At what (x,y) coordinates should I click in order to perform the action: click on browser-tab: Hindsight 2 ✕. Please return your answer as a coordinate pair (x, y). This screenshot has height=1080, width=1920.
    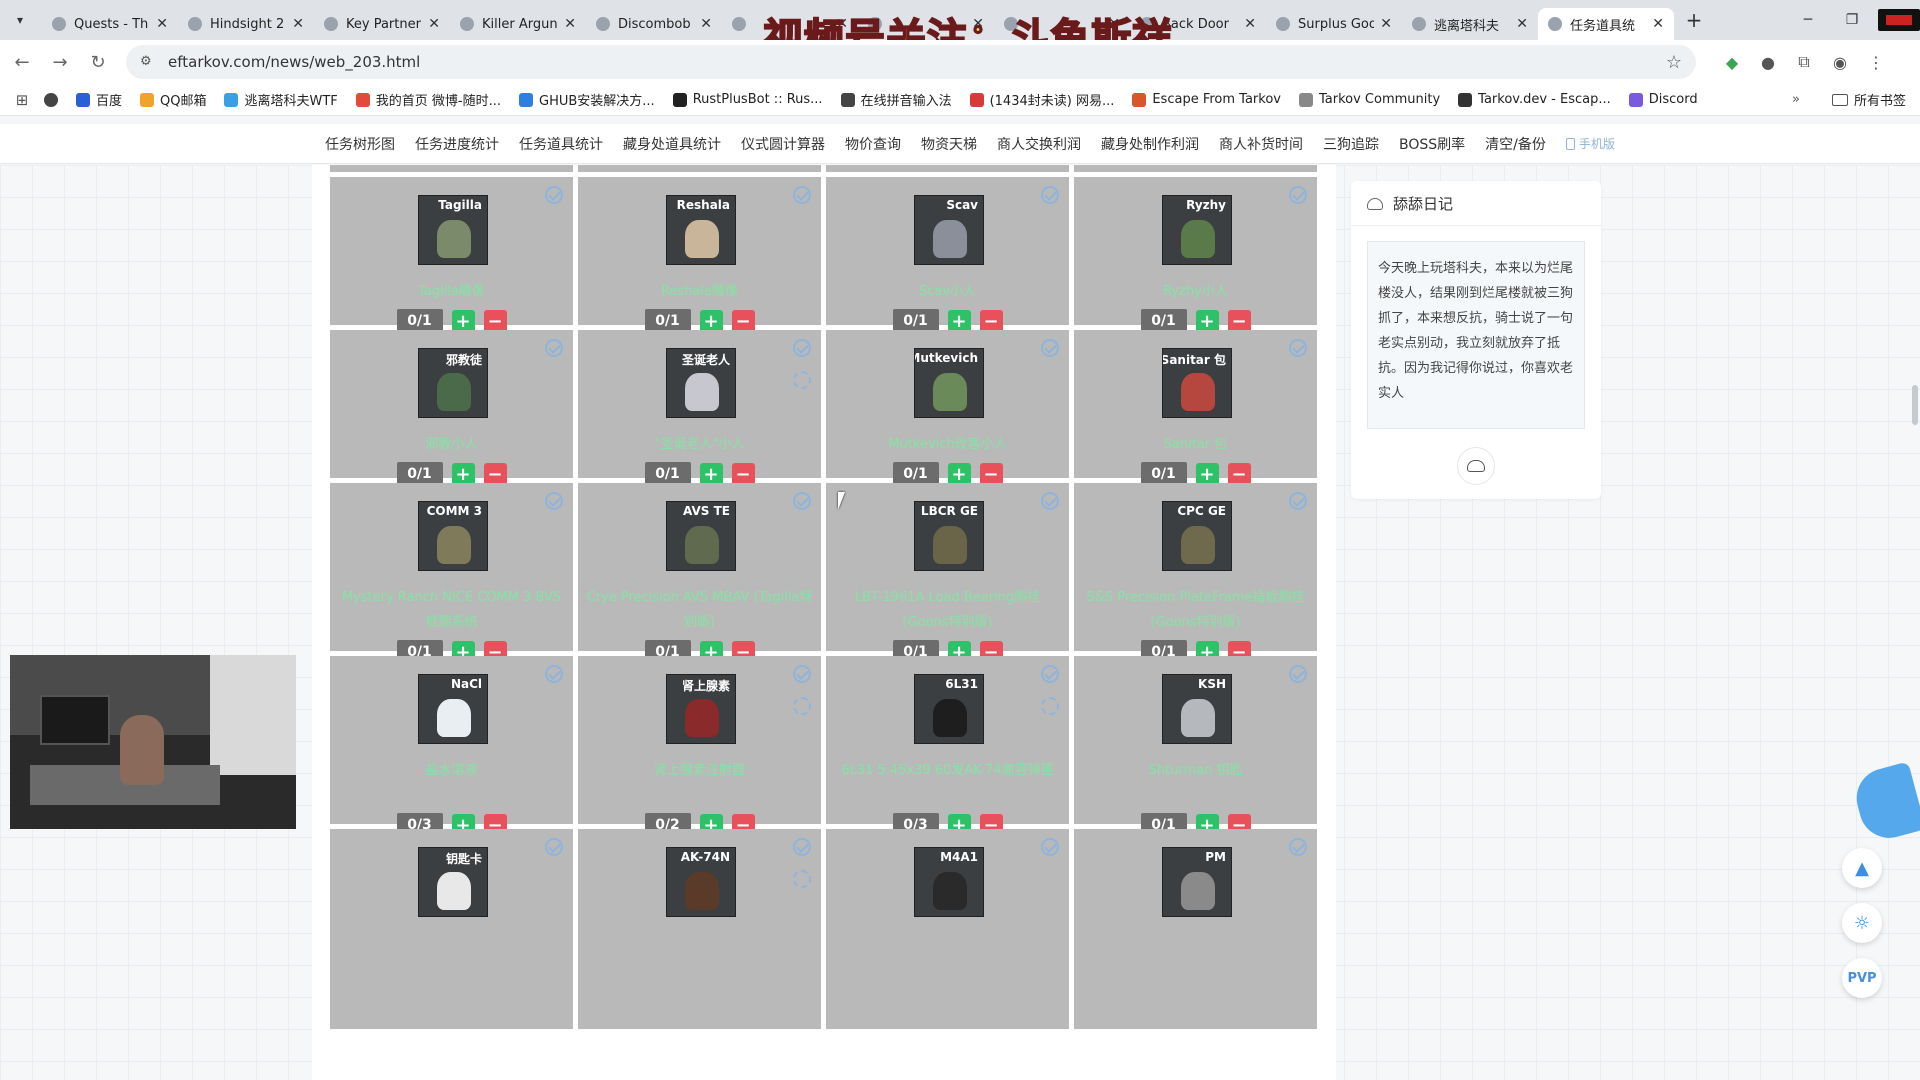
    Looking at the image, I should click on (246, 24).